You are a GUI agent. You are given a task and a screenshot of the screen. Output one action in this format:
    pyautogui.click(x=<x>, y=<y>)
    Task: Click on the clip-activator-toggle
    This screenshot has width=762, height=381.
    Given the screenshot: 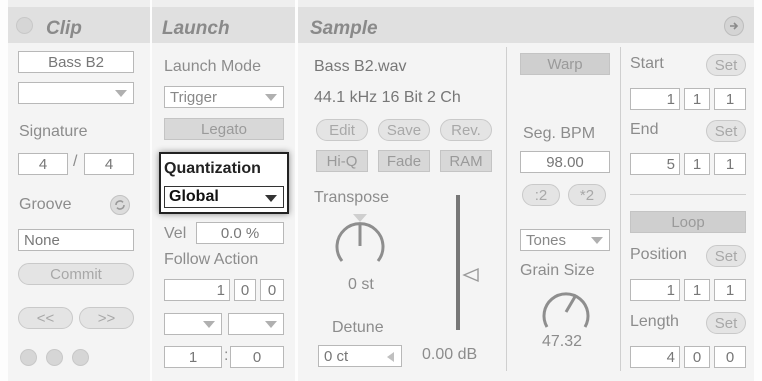 What is the action you would take?
    pyautogui.click(x=24, y=25)
    